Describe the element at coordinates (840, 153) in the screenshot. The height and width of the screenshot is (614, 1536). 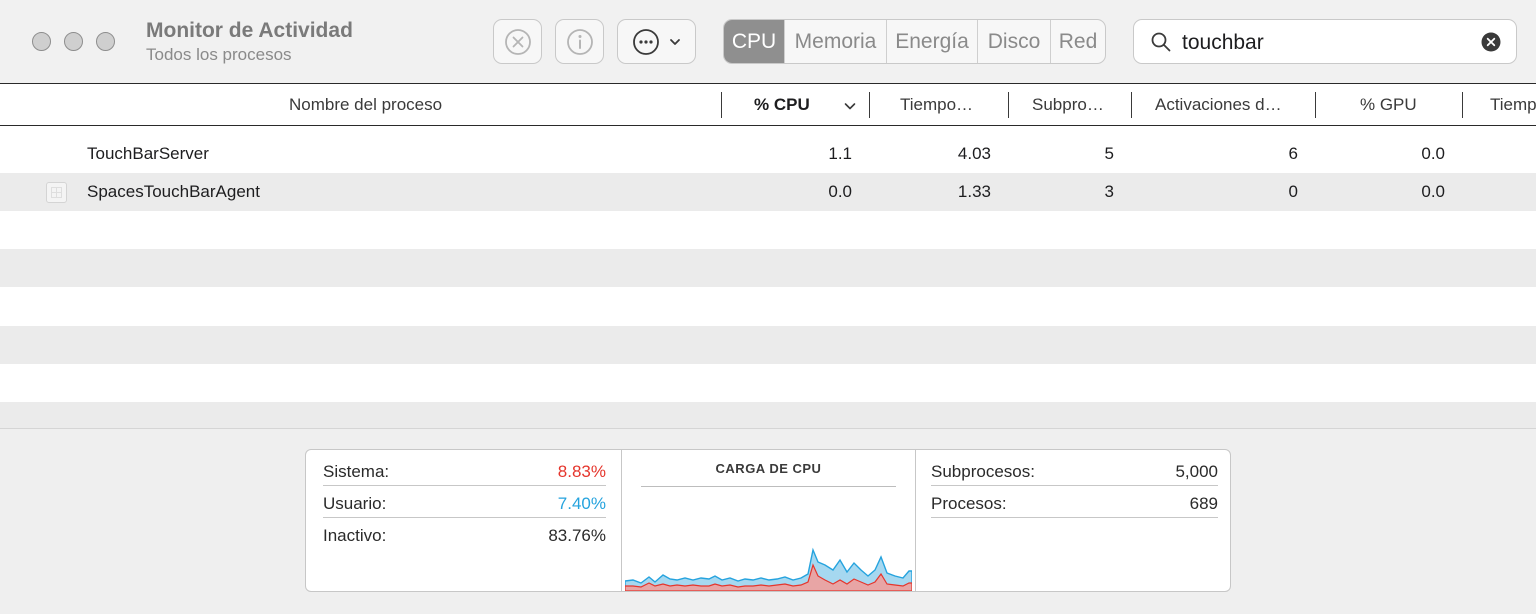
I see `cpu-value: 1.1` at that location.